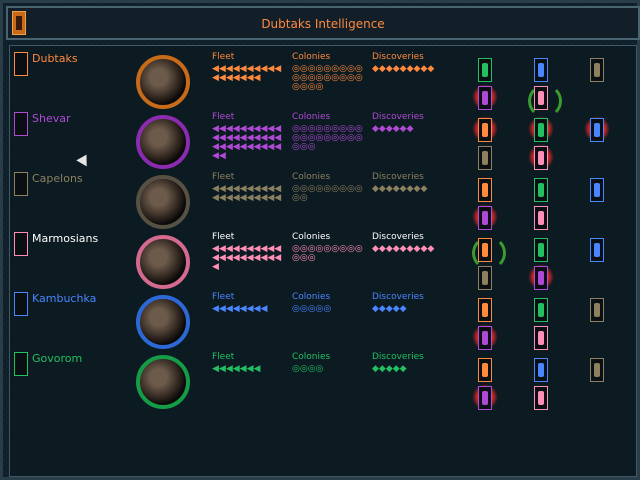  I want to click on fleet-marks: ◀◀◀◀◀◀◀◀◀◀◀◀◀◀◀◀◀◀◀◀◀, so click(247, 258).